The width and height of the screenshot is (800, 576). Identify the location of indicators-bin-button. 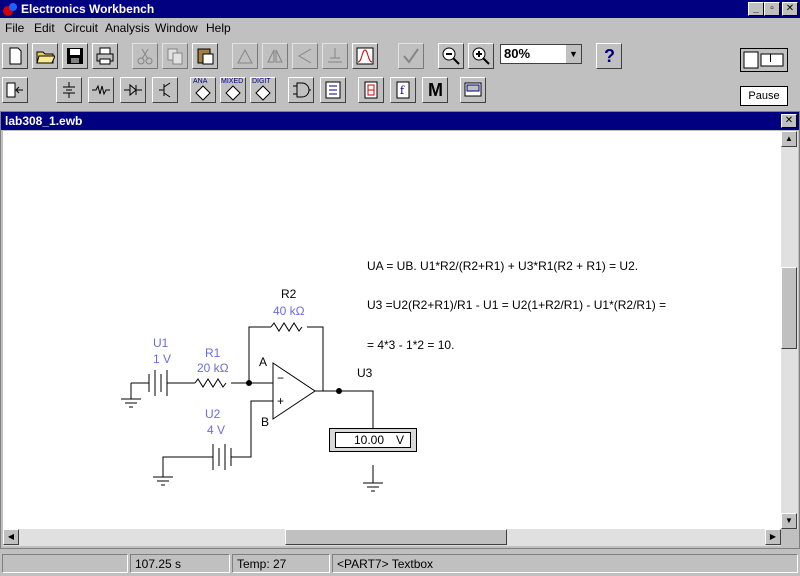
(371, 90).